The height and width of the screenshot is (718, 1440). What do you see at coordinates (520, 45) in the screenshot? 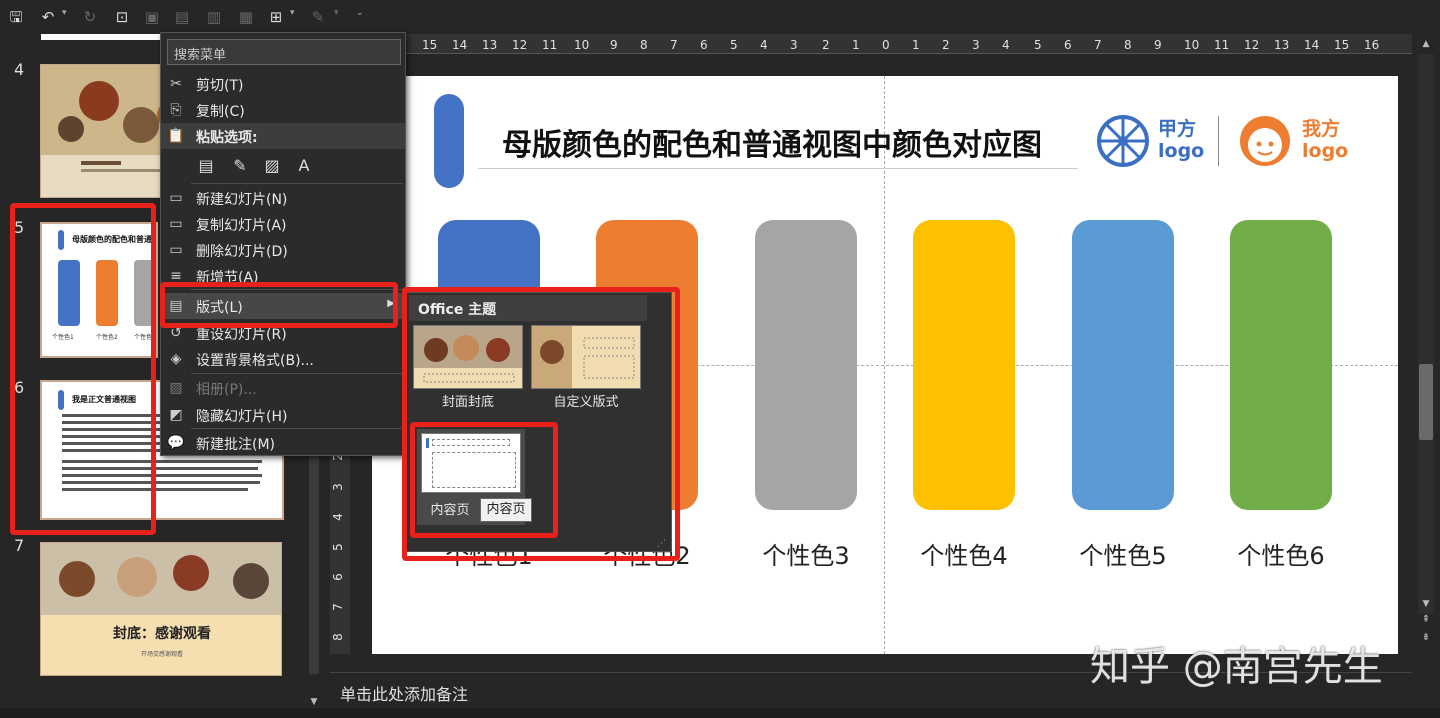
I see `ruler-tick: 12` at bounding box center [520, 45].